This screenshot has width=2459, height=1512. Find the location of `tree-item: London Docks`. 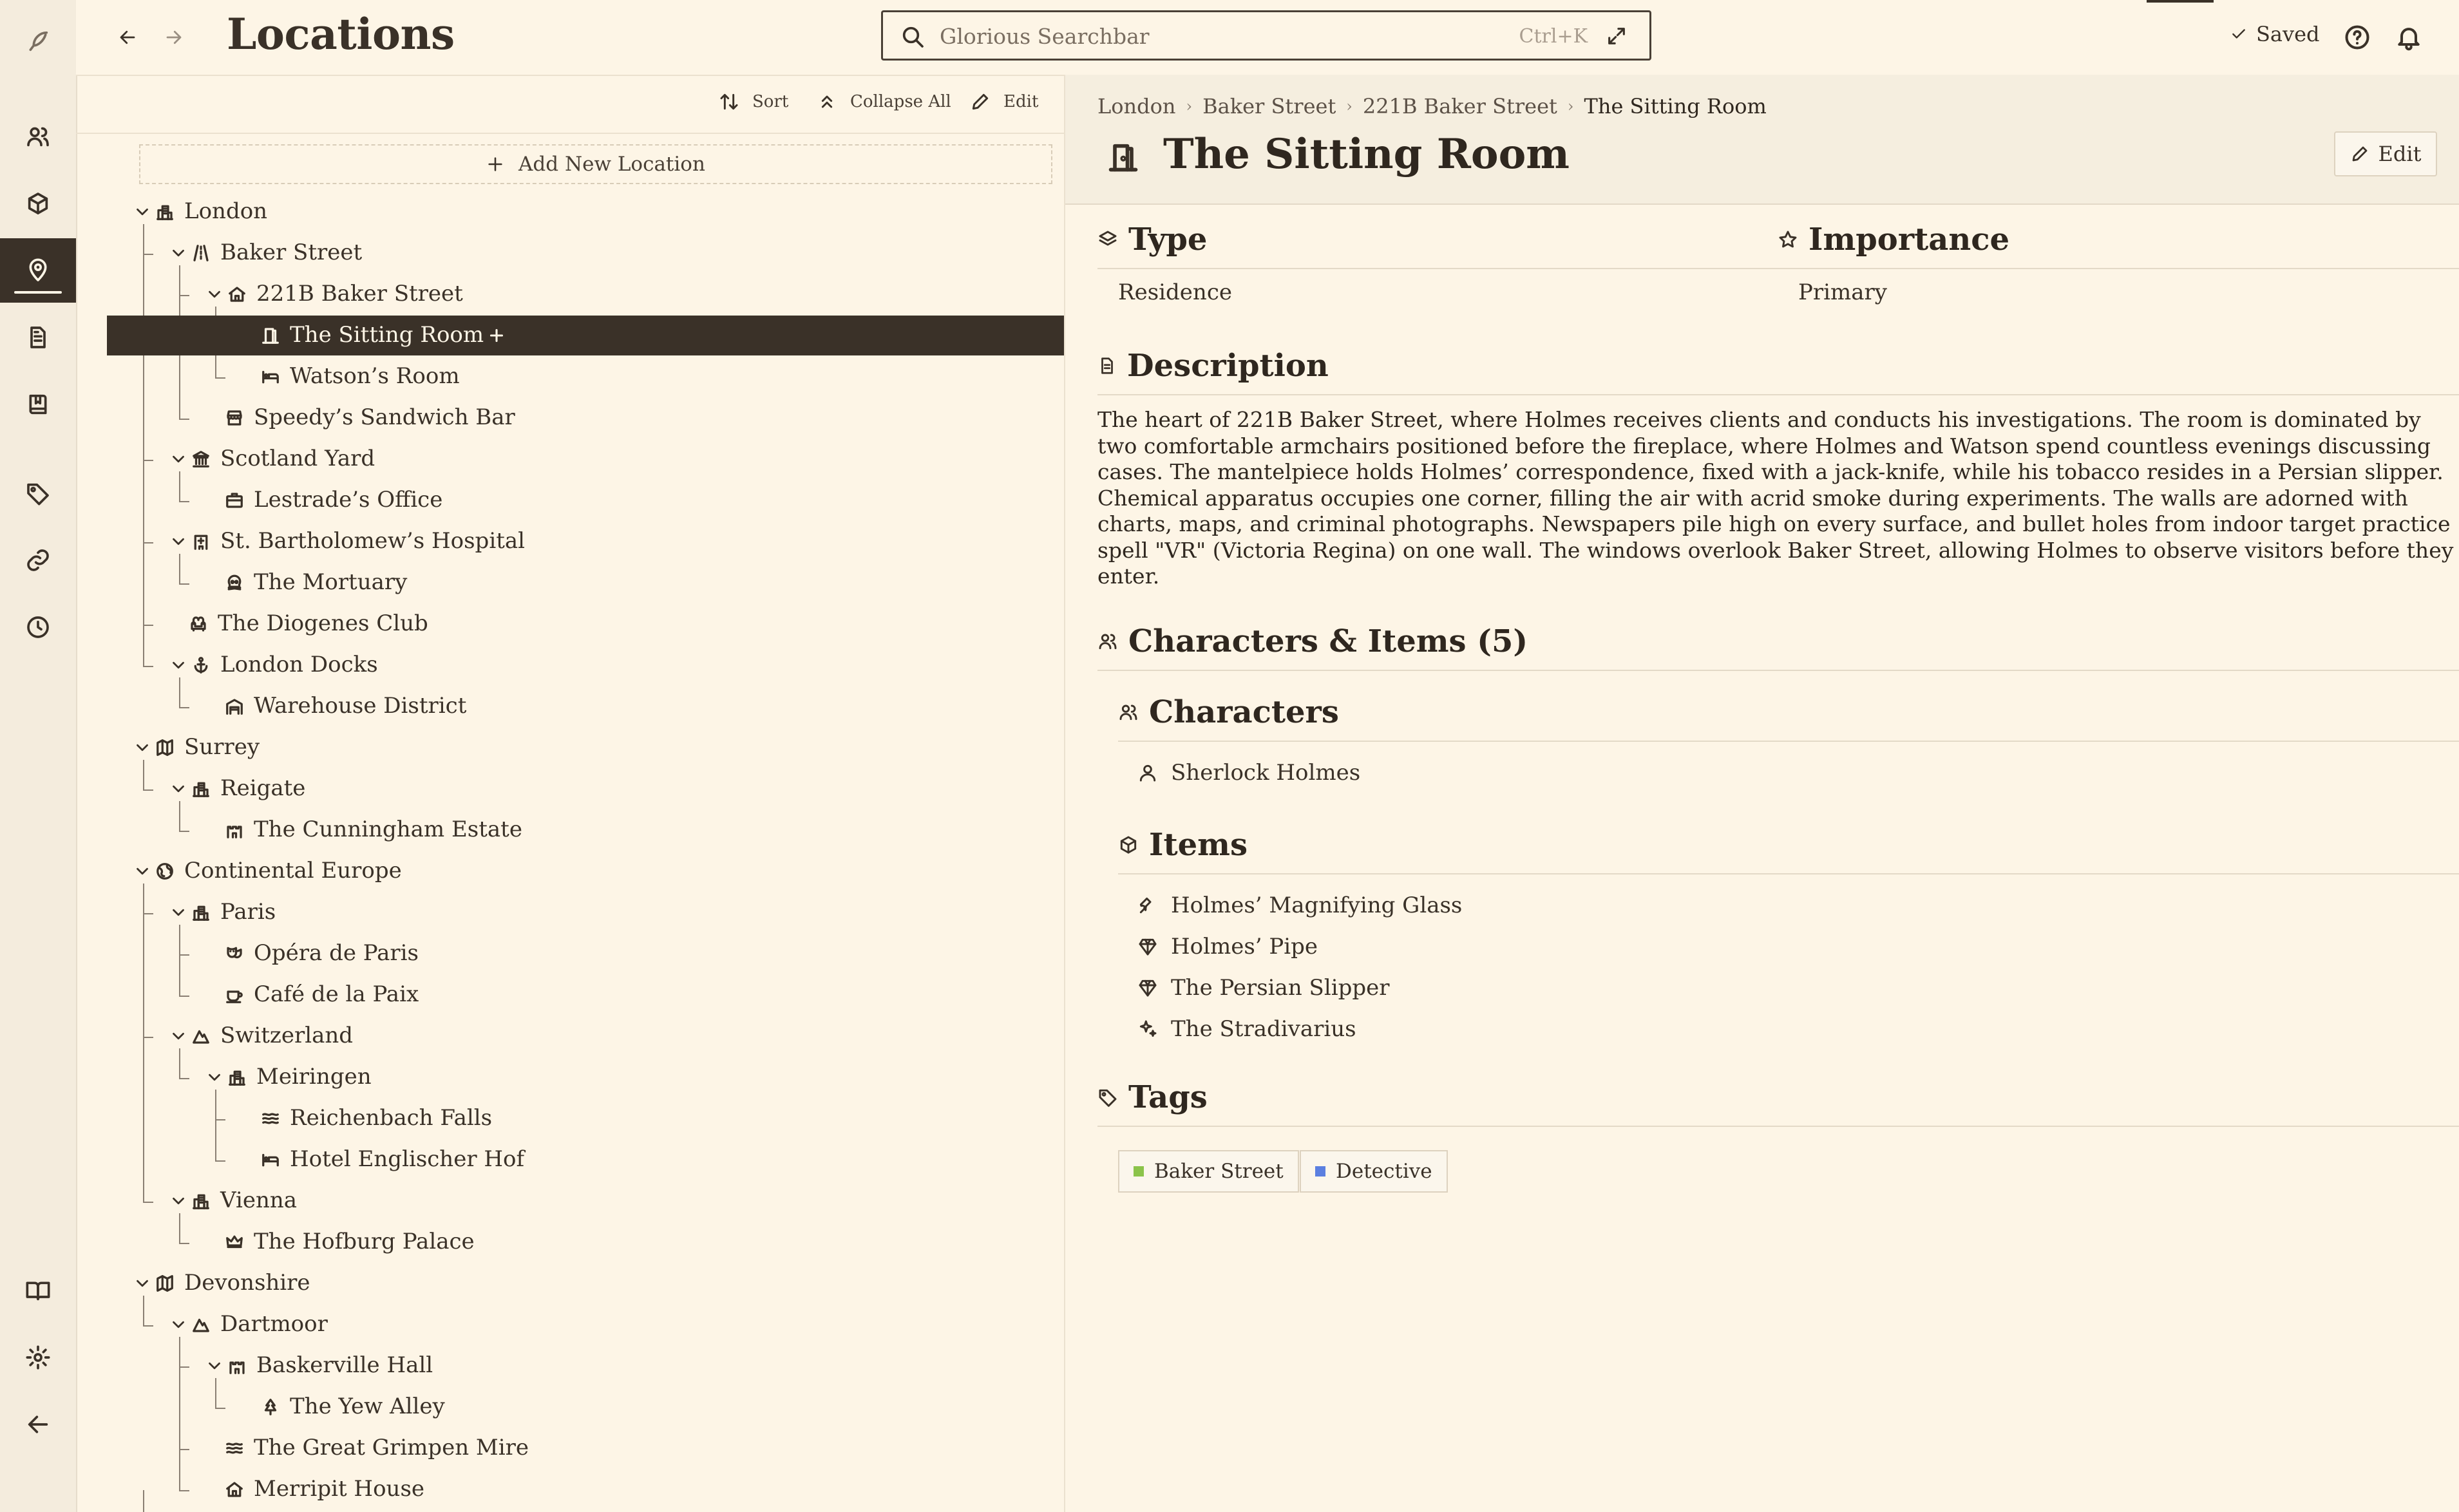

tree-item: London Docks is located at coordinates (585, 665).